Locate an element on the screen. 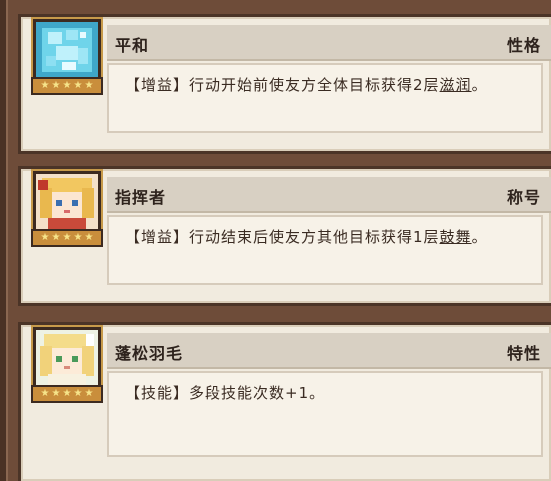 The height and width of the screenshot is (481, 551). trait-header: 平和 性格 is located at coordinates (329, 43).